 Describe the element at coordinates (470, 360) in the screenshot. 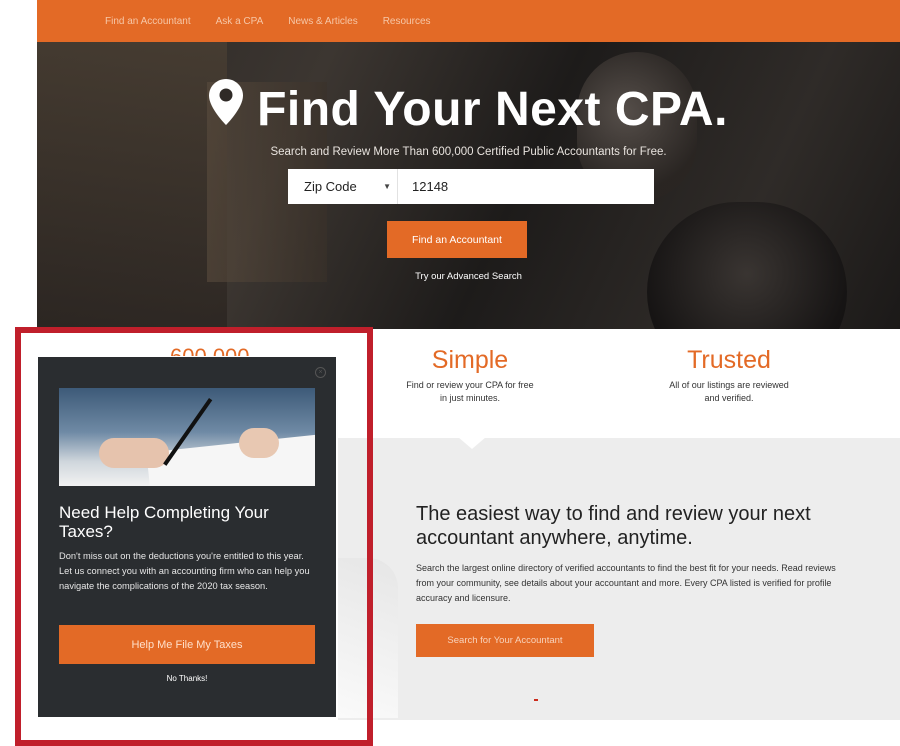

I see `feature-title: Simple` at that location.